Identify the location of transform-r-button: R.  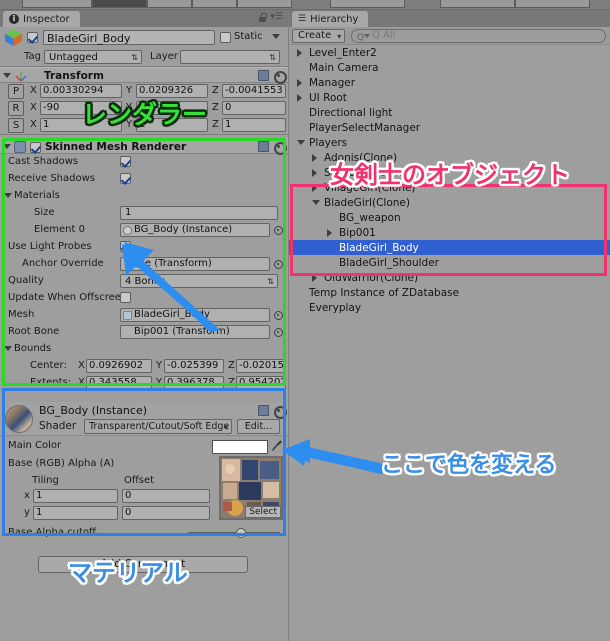
(16, 108).